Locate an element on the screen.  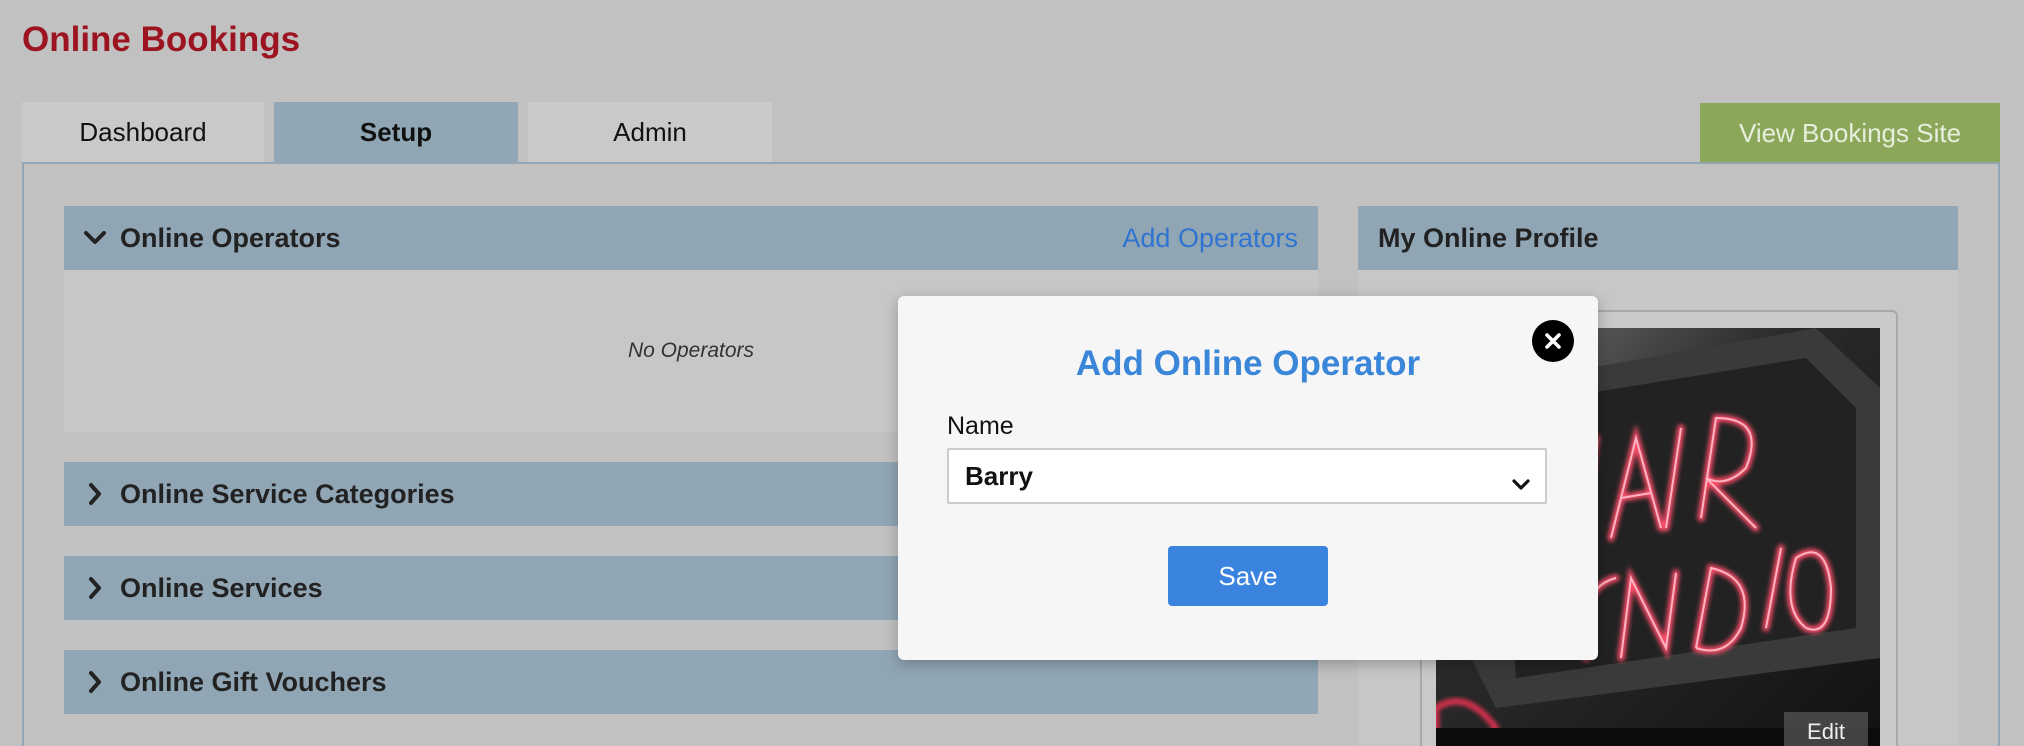
section-title: Online Gift Vouchers is located at coordinates (253, 681).